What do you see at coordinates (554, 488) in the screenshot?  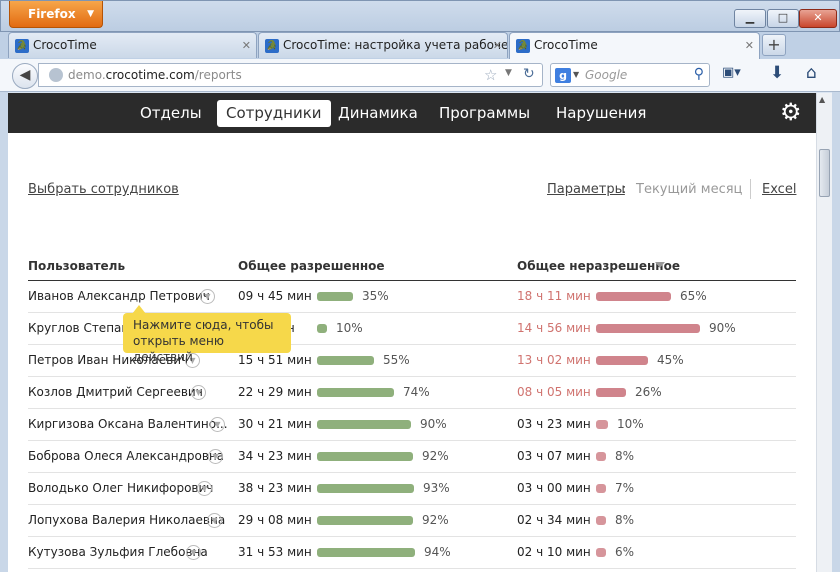 I see `denied-time: 03 ч 00 мин` at bounding box center [554, 488].